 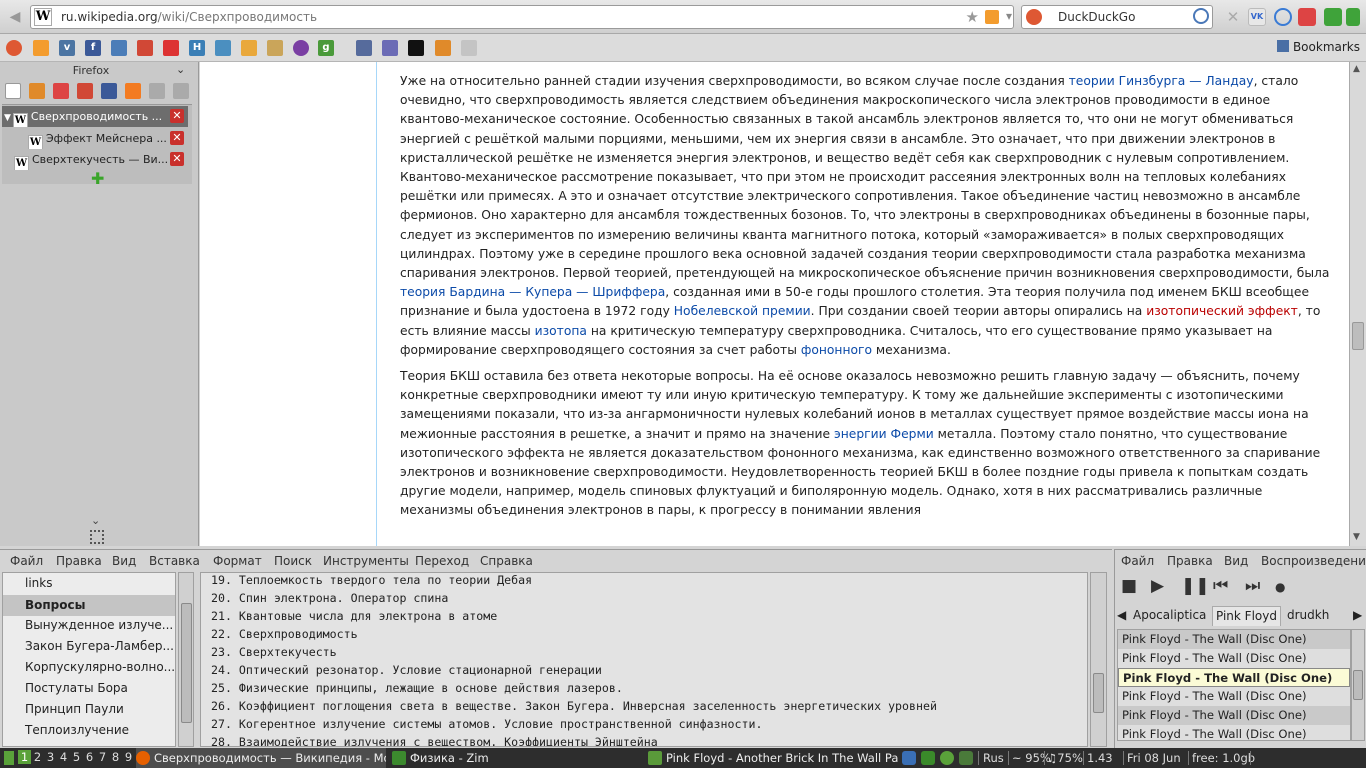 I want to click on tray-app-3-icon, so click(x=966, y=758).